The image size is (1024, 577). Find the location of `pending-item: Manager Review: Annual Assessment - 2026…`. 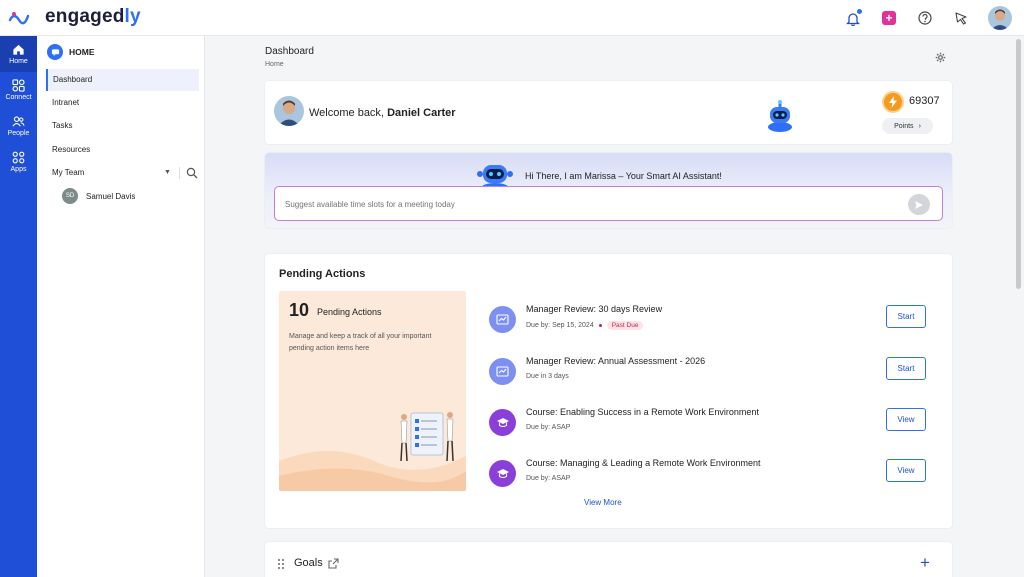

pending-item: Manager Review: Annual Assessment - 2026… is located at coordinates (709, 374).